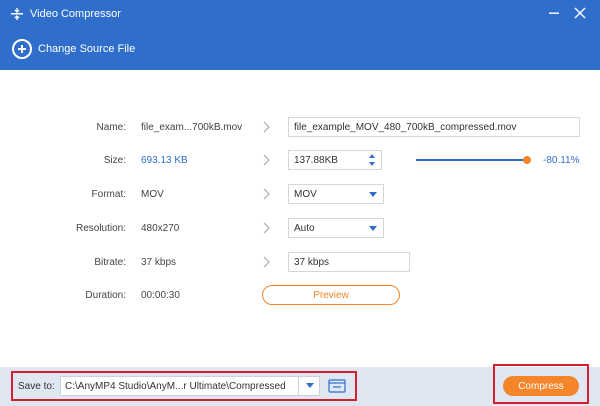  I want to click on stepper-arrows-icon, so click(372, 160).